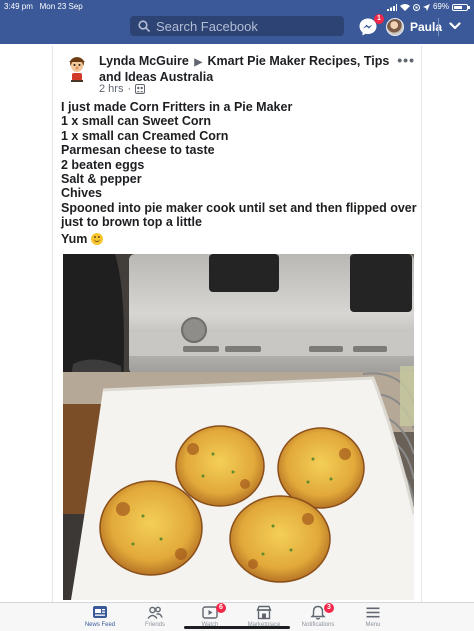 The height and width of the screenshot is (631, 474). Describe the element at coordinates (97, 239) in the screenshot. I see `smiling-face-emoji` at that location.